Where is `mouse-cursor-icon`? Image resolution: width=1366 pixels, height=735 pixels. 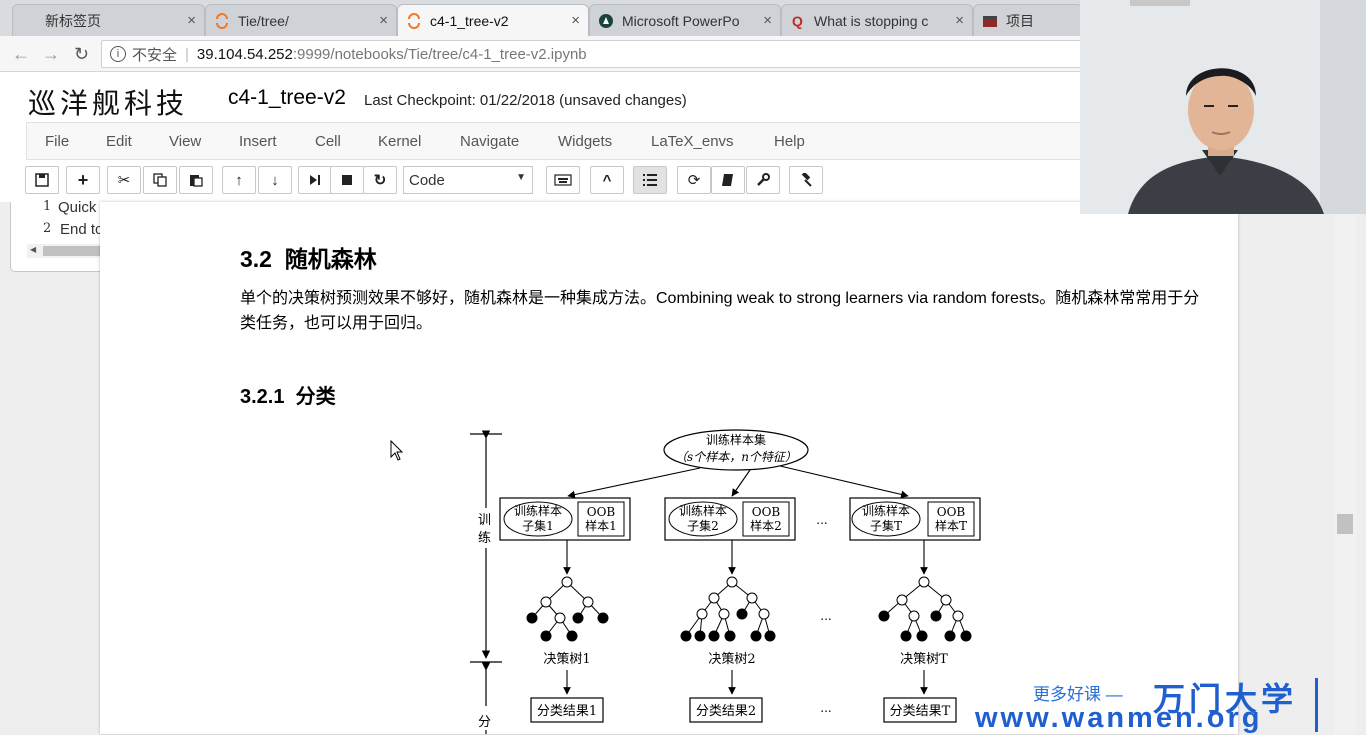
mouse-cursor-icon is located at coordinates (397, 450).